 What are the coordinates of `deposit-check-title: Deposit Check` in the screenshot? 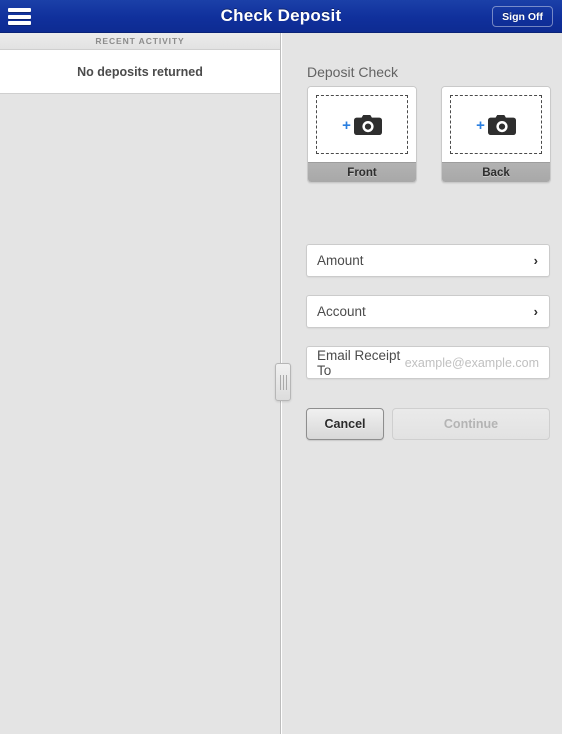 It's located at (353, 72).